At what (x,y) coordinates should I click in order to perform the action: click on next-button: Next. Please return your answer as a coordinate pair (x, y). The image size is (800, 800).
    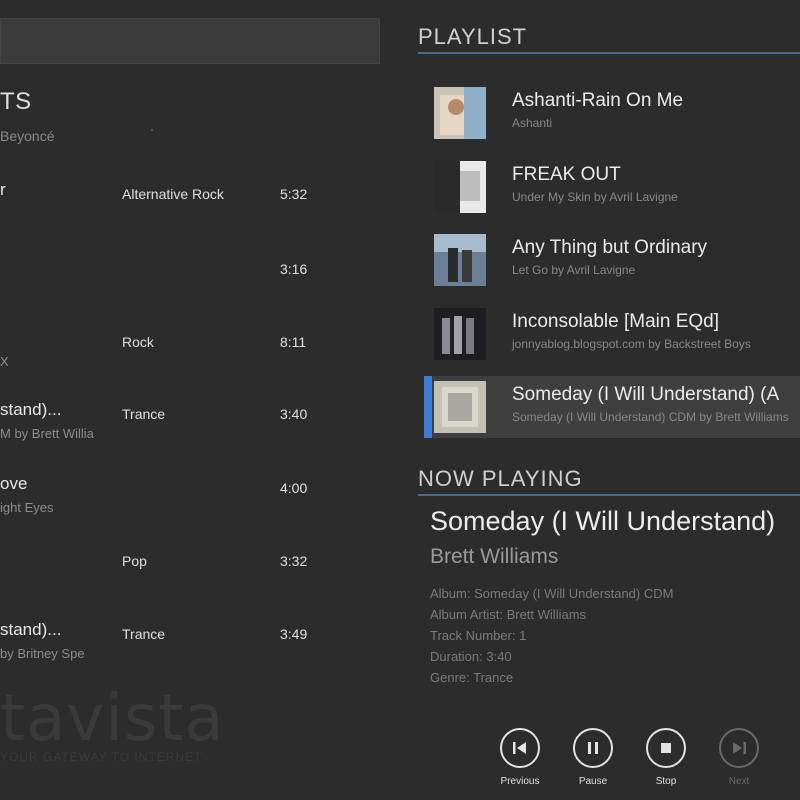
    Looking at the image, I should click on (739, 757).